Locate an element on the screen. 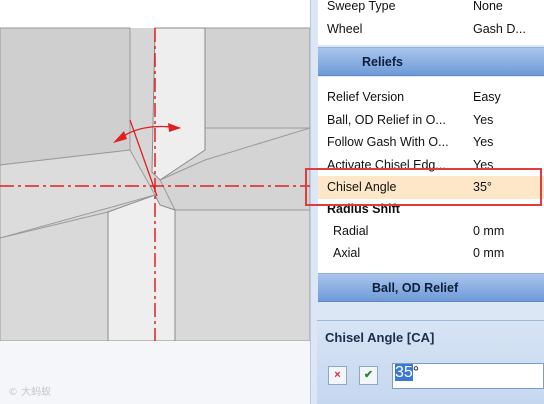  cancel-button: × is located at coordinates (337, 375).